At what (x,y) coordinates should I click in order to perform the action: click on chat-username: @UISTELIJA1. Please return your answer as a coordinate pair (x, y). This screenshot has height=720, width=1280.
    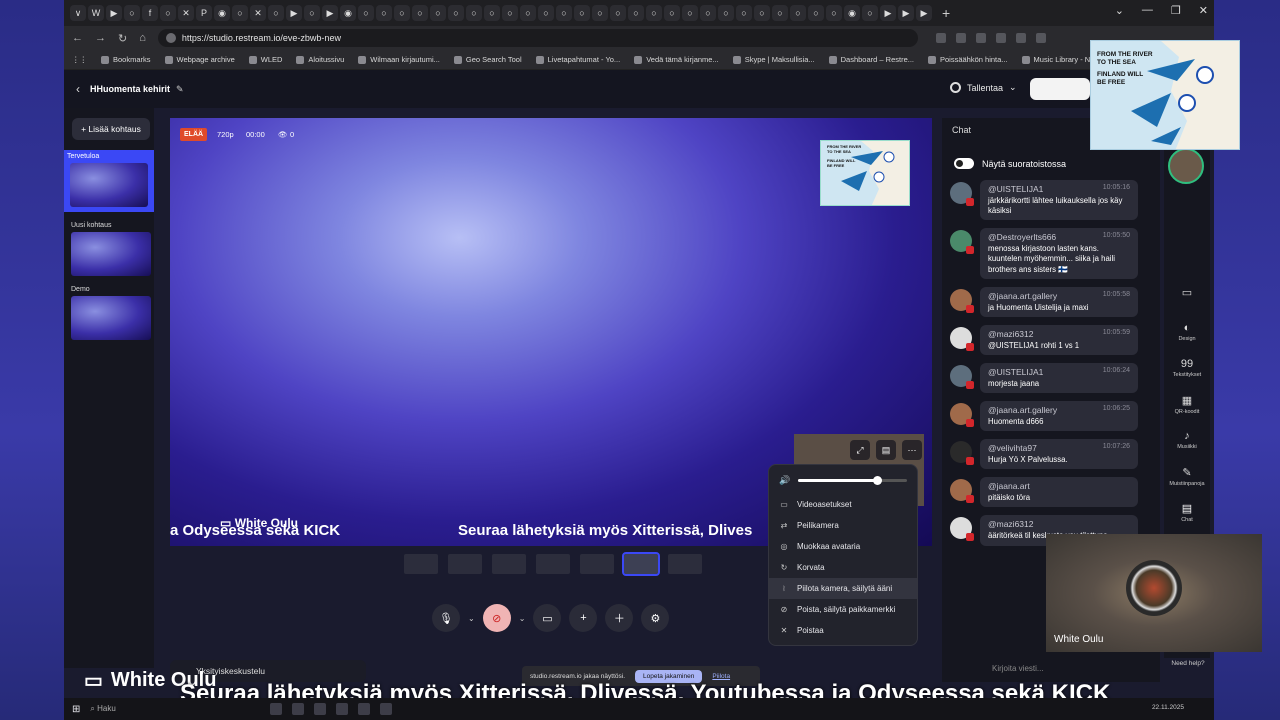
    Looking at the image, I should click on (1015, 189).